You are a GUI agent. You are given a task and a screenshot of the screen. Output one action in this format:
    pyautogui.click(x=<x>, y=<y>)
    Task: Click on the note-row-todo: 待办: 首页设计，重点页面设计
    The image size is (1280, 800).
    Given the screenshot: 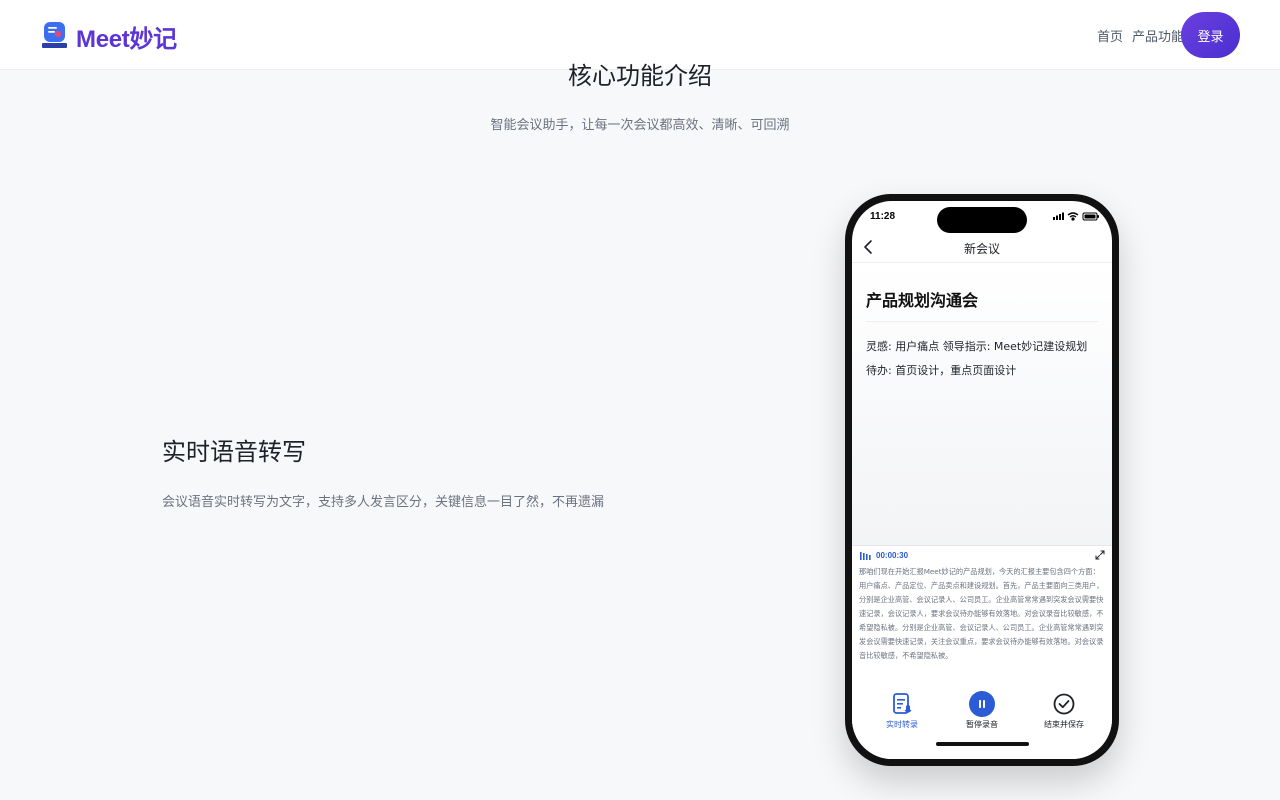 What is the action you would take?
    pyautogui.click(x=941, y=370)
    